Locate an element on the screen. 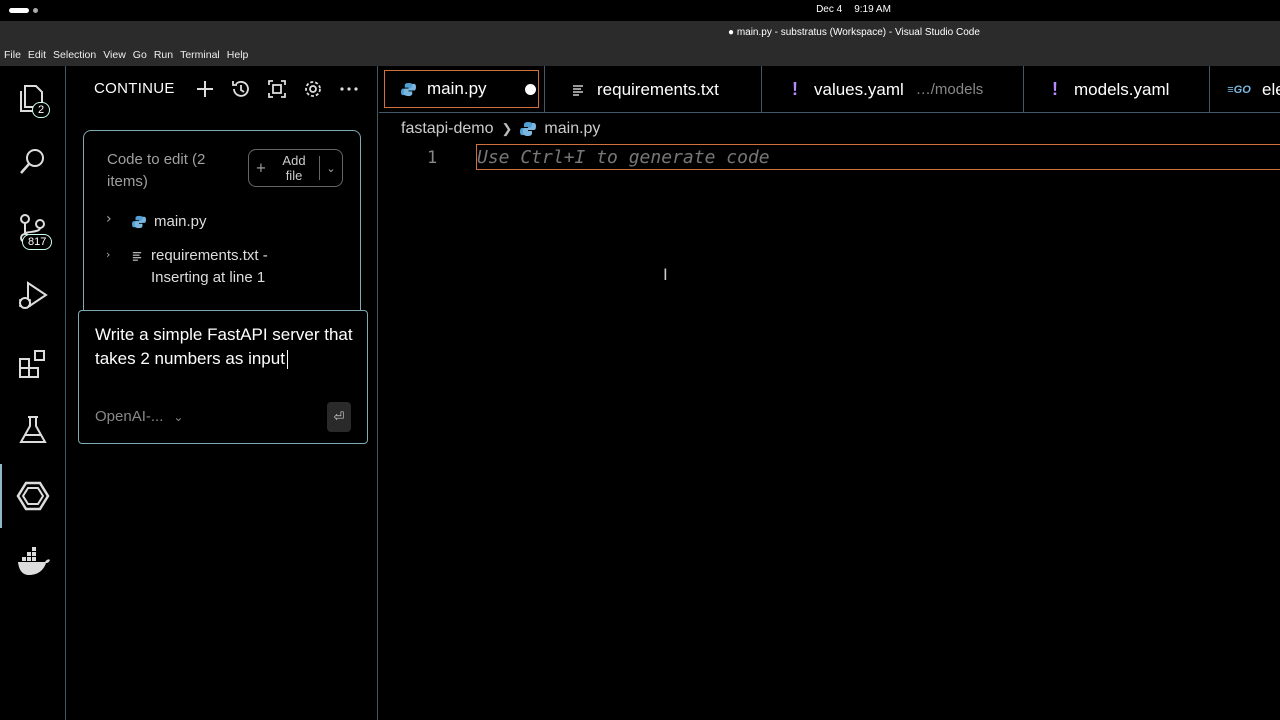 The width and height of the screenshot is (1280, 720). tab-values-yaml: ! values.yaml …/models is located at coordinates (893, 89).